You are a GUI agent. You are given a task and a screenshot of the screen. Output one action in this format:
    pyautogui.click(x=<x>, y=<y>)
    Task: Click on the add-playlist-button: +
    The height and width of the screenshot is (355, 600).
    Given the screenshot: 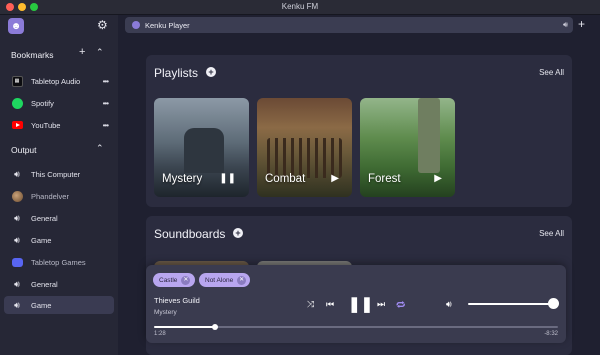 What is the action you would take?
    pyautogui.click(x=211, y=72)
    